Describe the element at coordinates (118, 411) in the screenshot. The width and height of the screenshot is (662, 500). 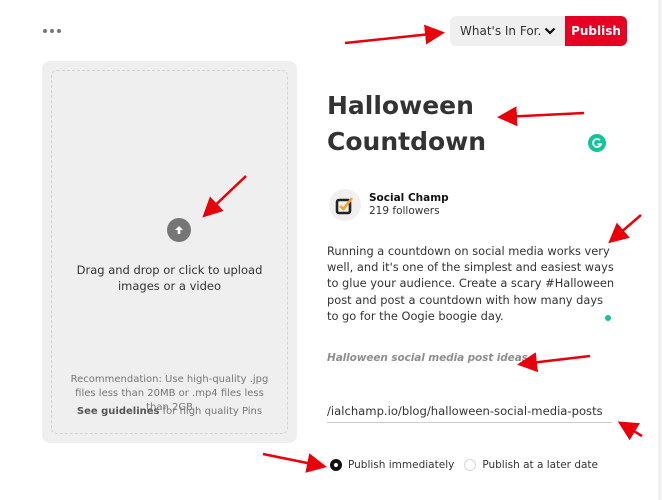
I see `see-guidelines-link: See guidelines` at that location.